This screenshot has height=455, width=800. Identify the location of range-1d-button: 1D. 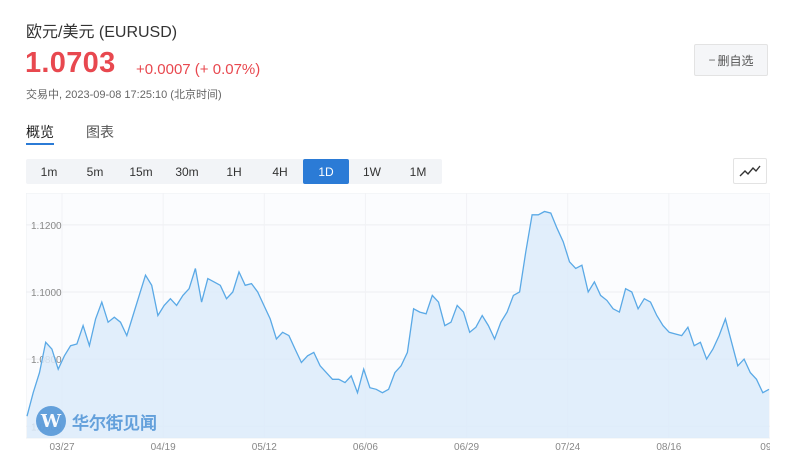
(326, 171).